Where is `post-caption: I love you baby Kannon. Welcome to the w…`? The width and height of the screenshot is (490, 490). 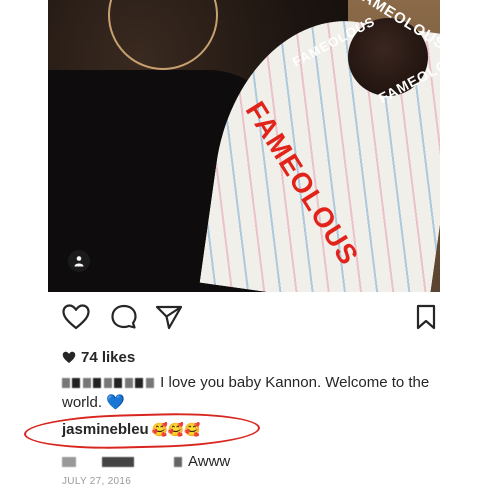 post-caption: I love you baby Kannon. Welcome to the w… is located at coordinates (252, 393).